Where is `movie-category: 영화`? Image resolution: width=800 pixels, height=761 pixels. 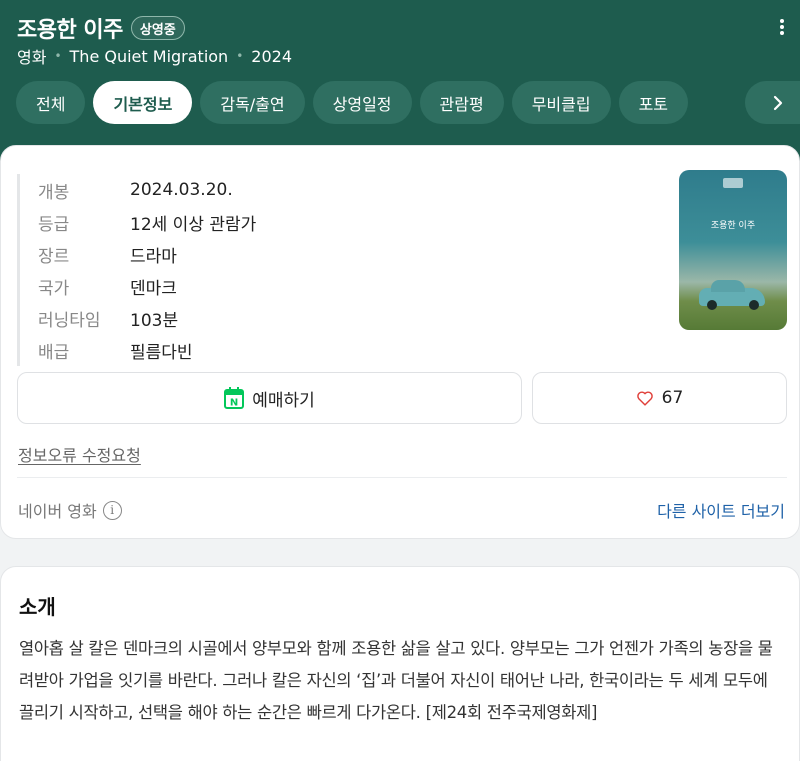 movie-category: 영화 is located at coordinates (32, 57).